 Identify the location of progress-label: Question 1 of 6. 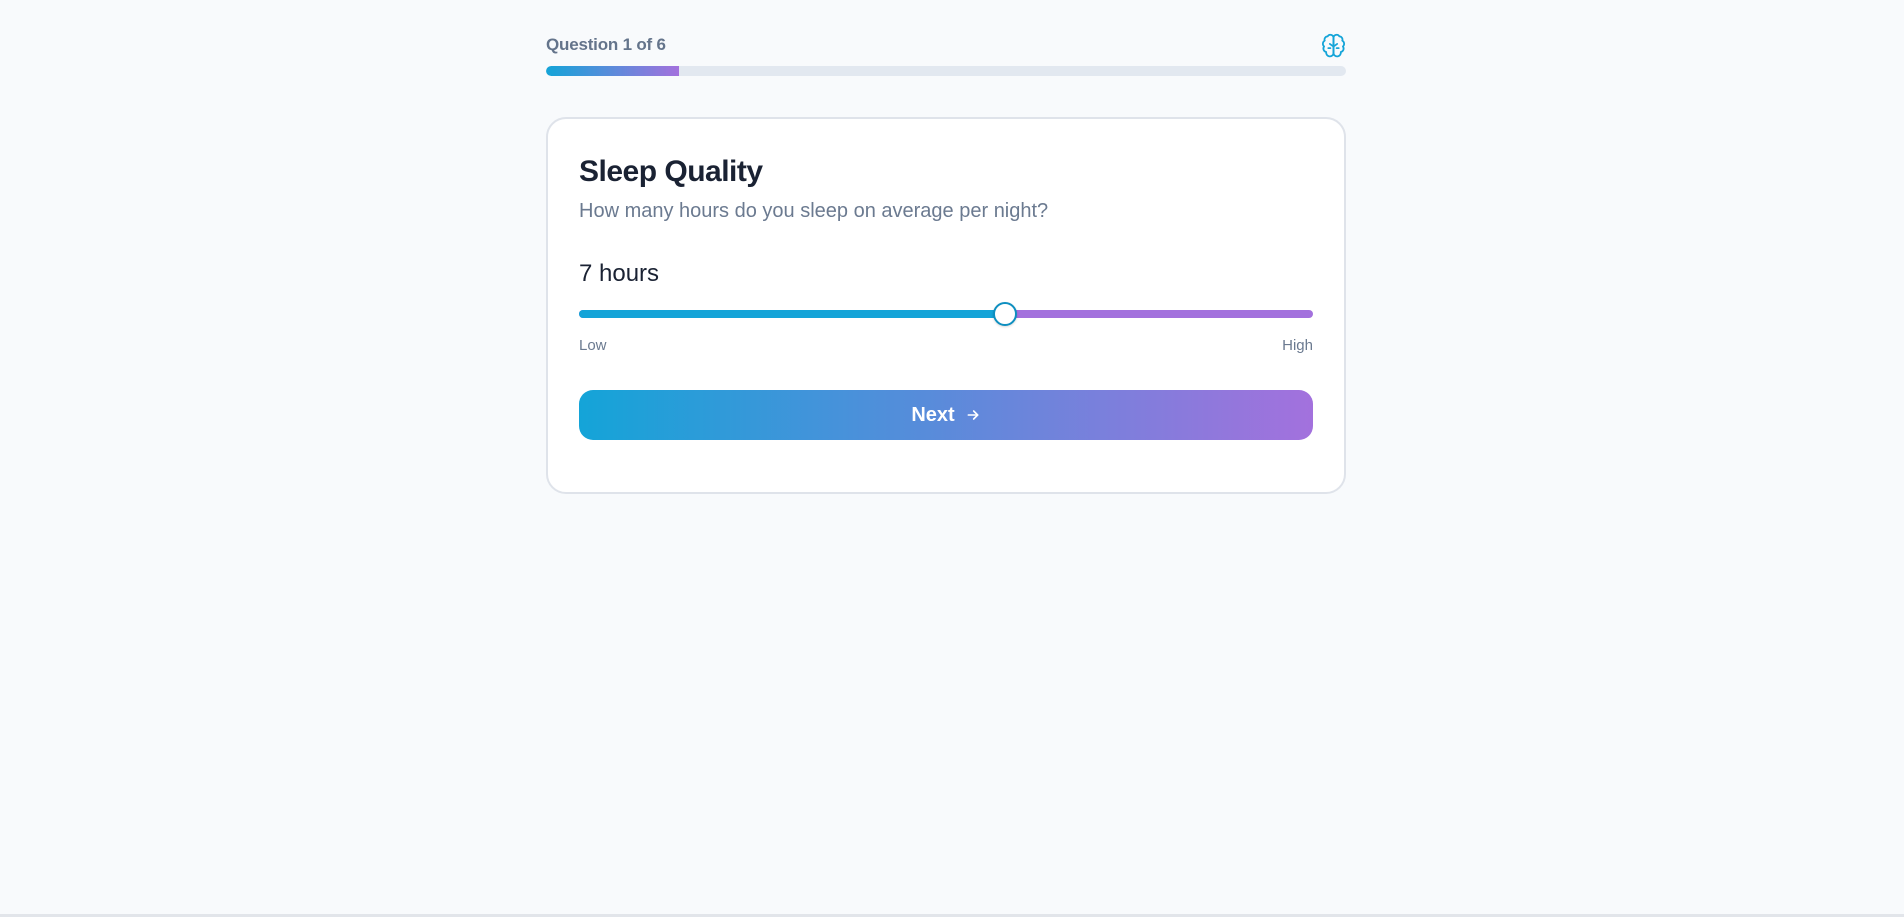
(606, 44).